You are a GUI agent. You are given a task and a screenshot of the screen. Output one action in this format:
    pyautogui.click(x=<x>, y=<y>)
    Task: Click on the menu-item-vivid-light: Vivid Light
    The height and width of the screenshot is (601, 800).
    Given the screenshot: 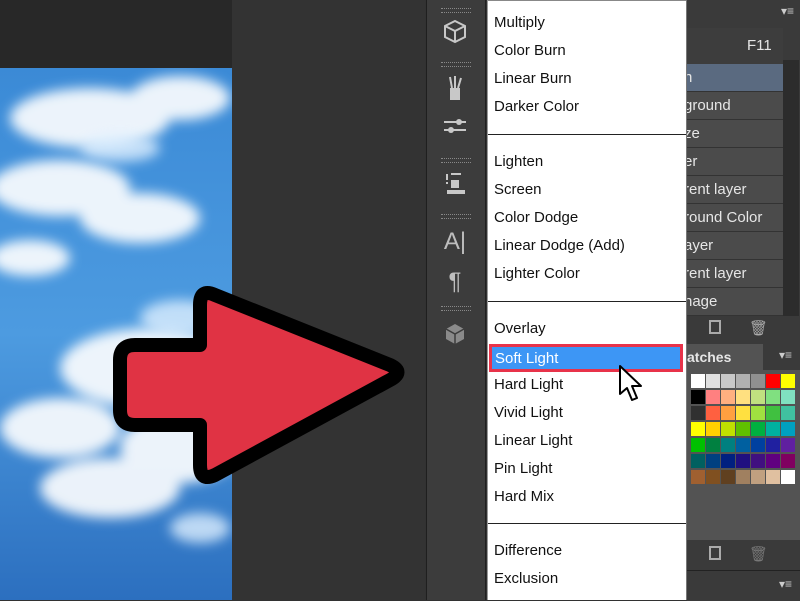 What is the action you would take?
    pyautogui.click(x=528, y=413)
    